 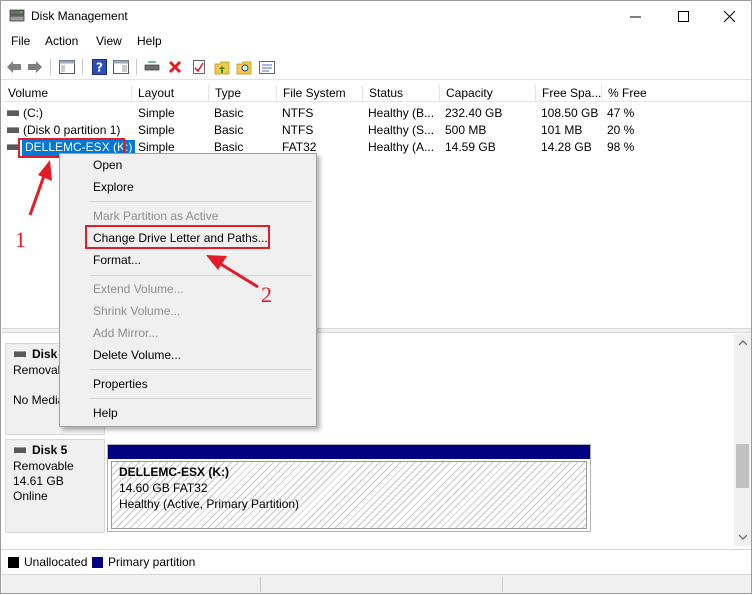 I want to click on annotation-number-1: 1, so click(x=20, y=239).